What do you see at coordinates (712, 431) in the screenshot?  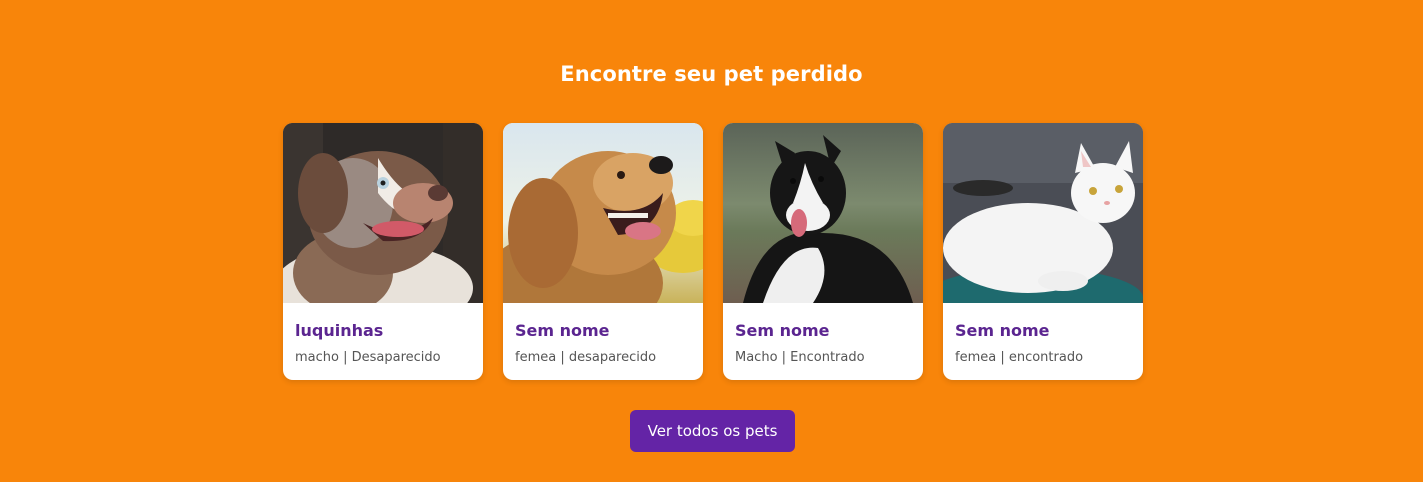 I see `view-all-pets-button: Ver todos os pets` at bounding box center [712, 431].